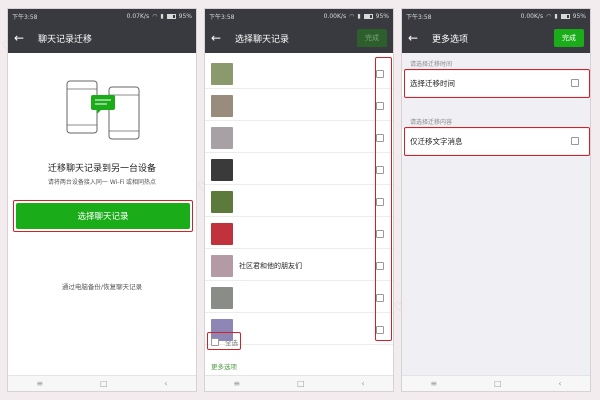  I want to click on status-bar: 下午3:58 0.07K/s ◠ ▮ 95%, so click(102, 16).